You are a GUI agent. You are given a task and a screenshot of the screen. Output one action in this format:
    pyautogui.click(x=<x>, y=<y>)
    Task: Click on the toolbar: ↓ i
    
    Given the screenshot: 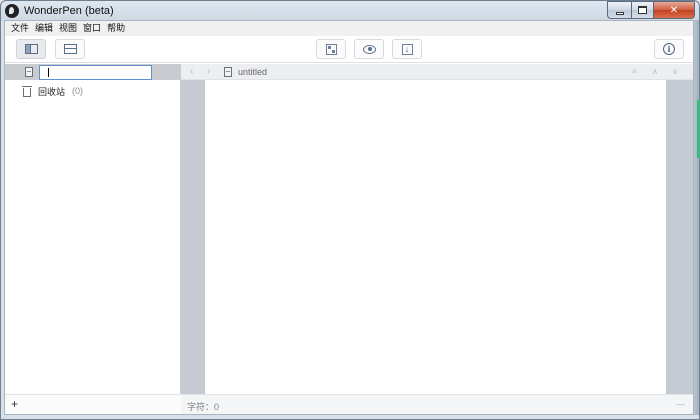 What is the action you would take?
    pyautogui.click(x=349, y=49)
    